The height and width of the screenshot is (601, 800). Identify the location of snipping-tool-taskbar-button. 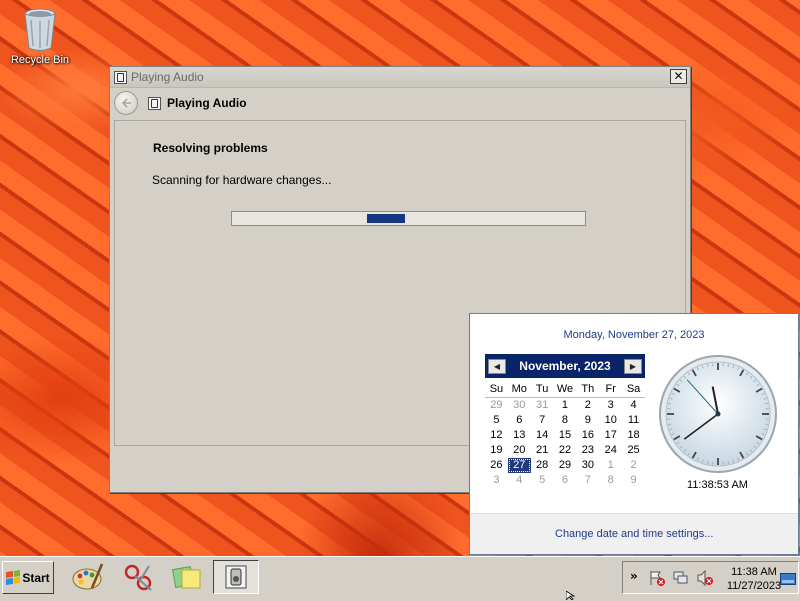
(138, 577).